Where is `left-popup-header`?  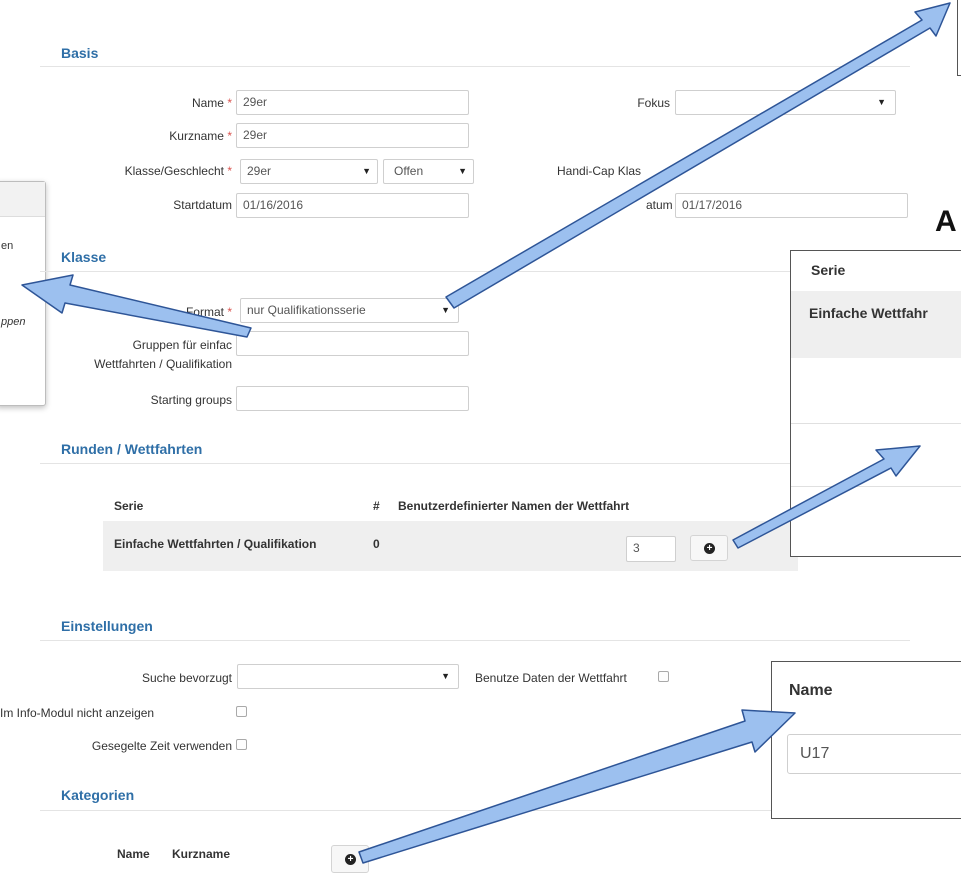 left-popup-header is located at coordinates (22, 199).